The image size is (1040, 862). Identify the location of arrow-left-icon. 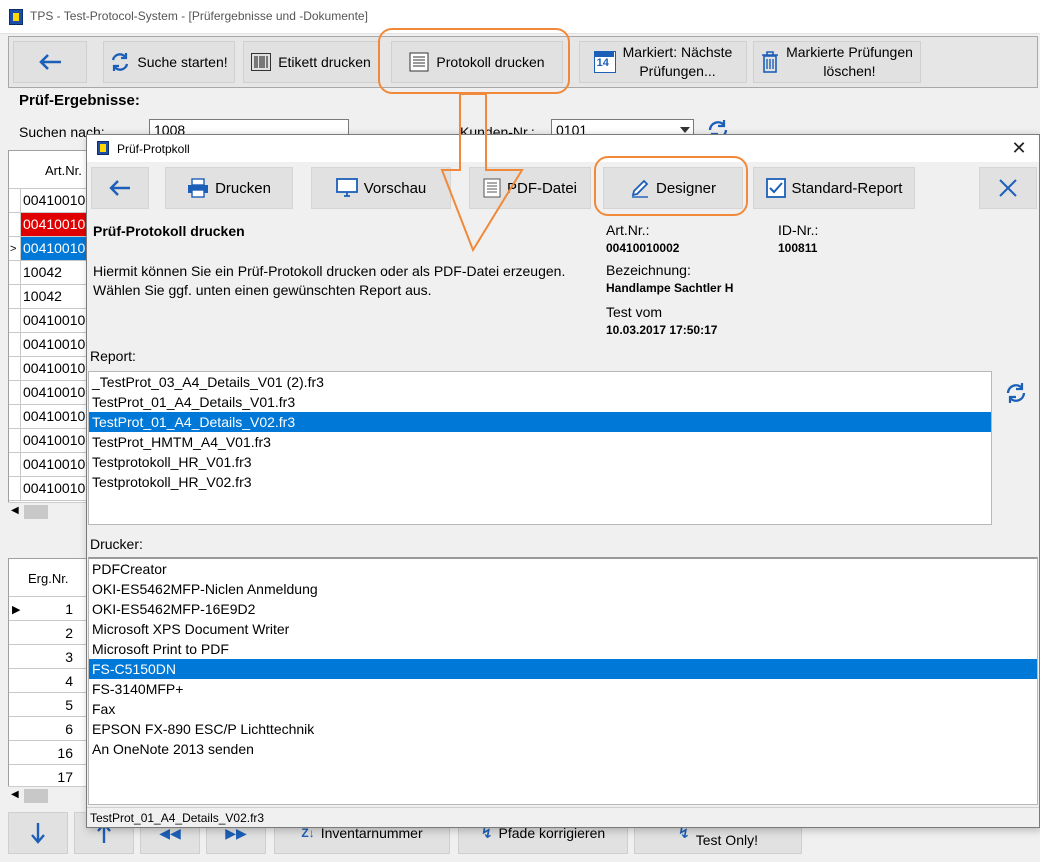
(50, 62).